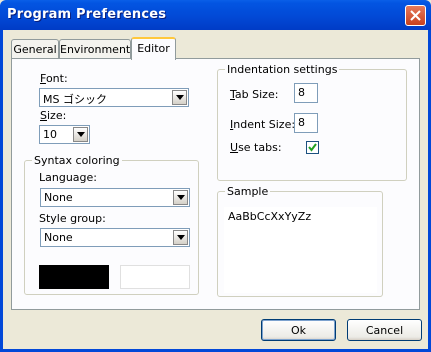 The height and width of the screenshot is (352, 431). I want to click on tab-editor-label: Editor, so click(153, 48).